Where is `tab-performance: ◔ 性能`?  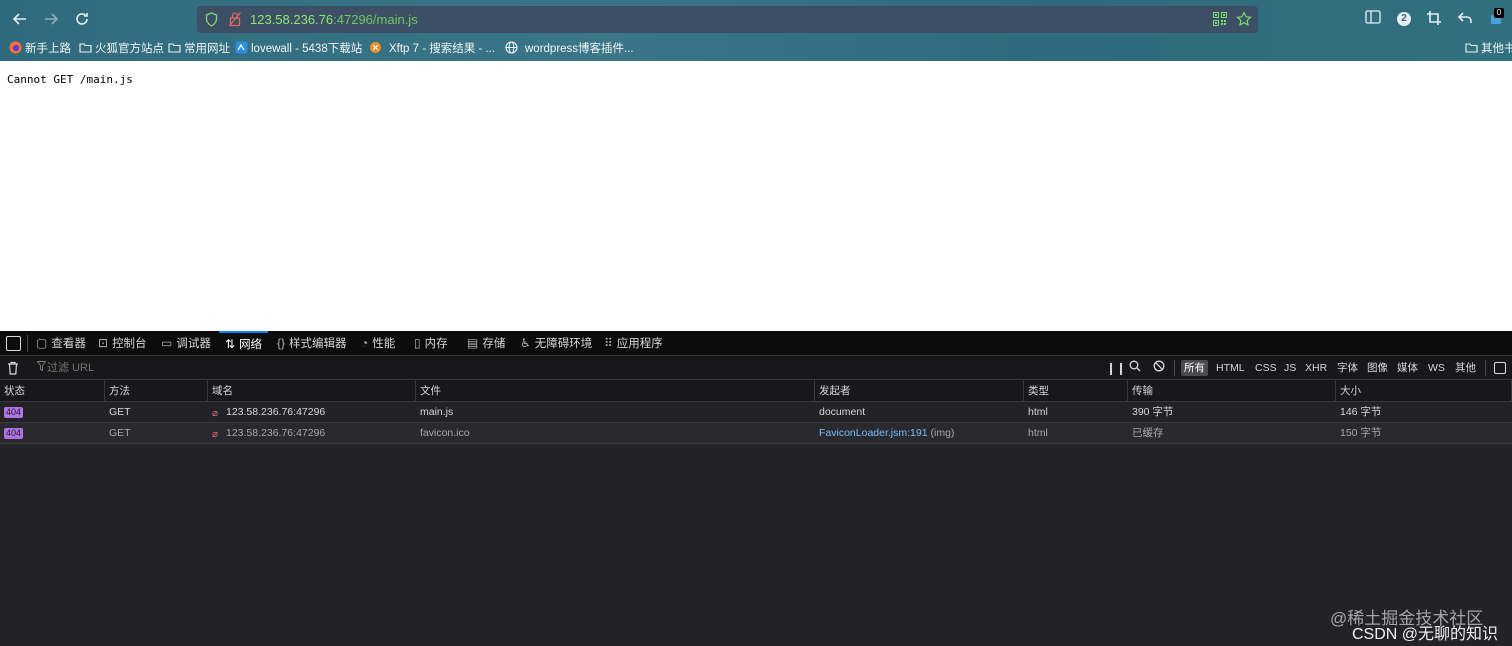 tab-performance: ◔ 性能 is located at coordinates (378, 343).